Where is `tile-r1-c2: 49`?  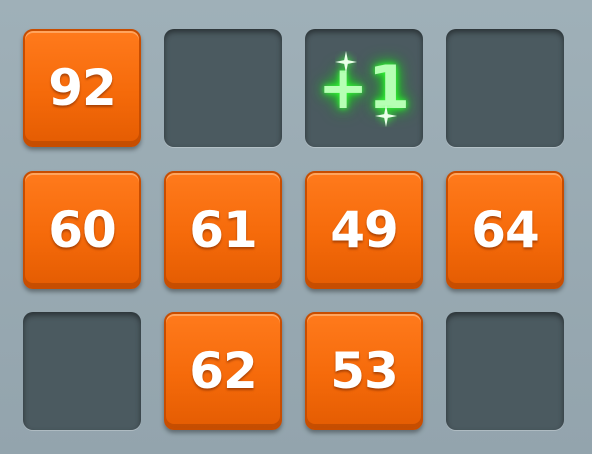
tile-r1-c2: 49 is located at coordinates (364, 230).